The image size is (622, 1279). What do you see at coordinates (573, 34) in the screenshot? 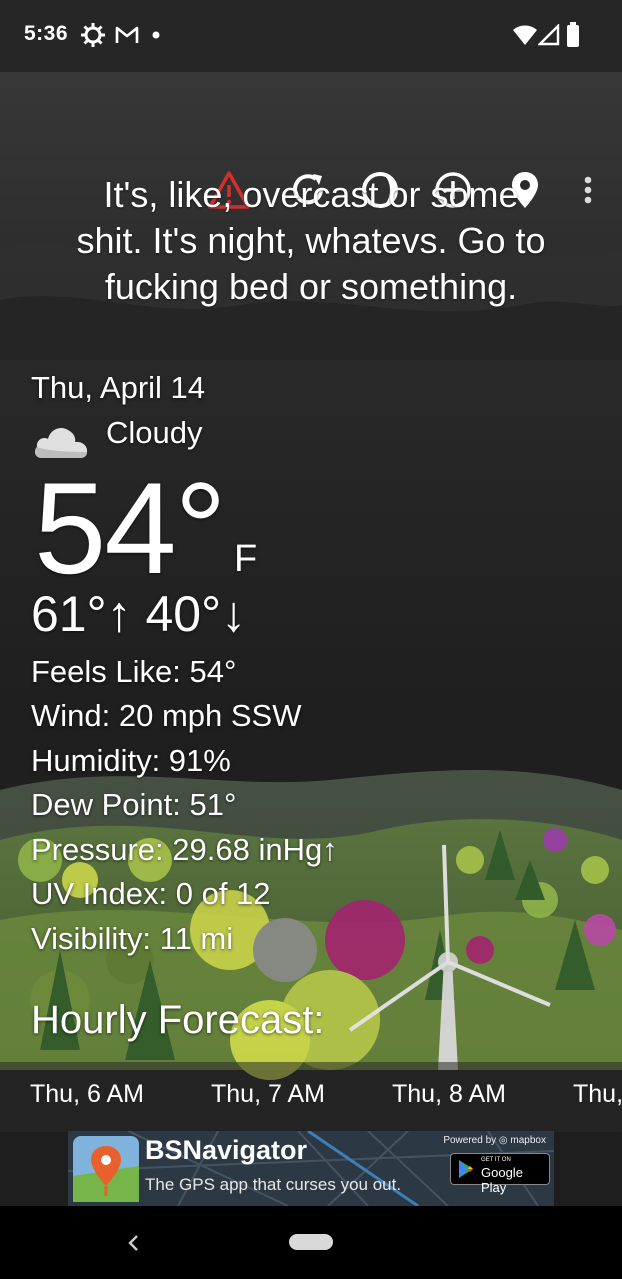
I see `battery-icon` at bounding box center [573, 34].